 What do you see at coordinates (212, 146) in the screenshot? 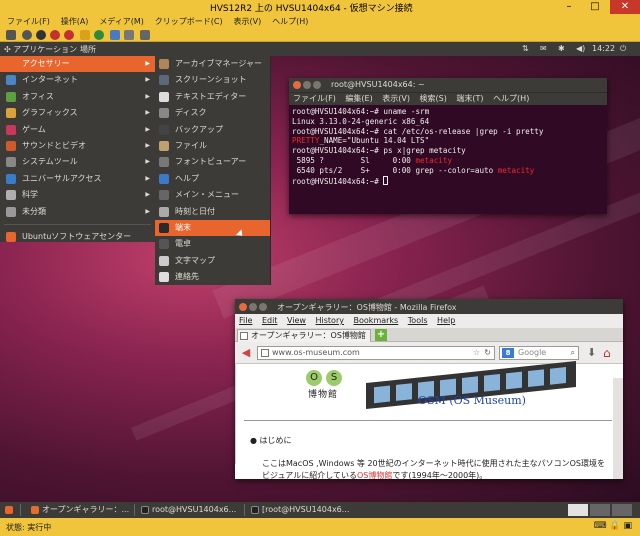
I see `submenu-item-5: ファイル` at bounding box center [212, 146].